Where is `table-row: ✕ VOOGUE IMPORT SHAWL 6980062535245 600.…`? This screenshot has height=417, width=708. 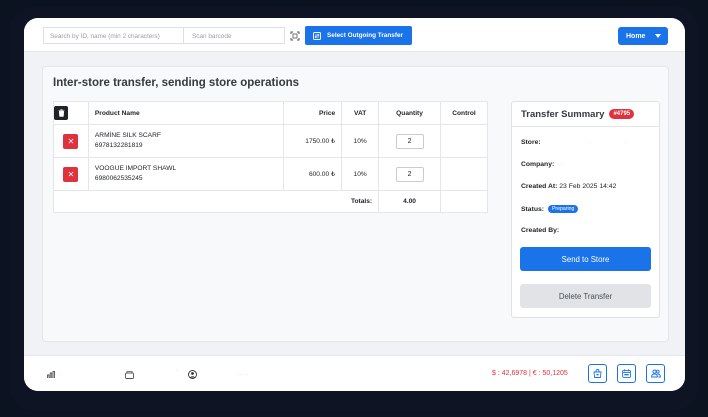 table-row: ✕ VOOGUE IMPORT SHAWL 6980062535245 600.… is located at coordinates (270, 174).